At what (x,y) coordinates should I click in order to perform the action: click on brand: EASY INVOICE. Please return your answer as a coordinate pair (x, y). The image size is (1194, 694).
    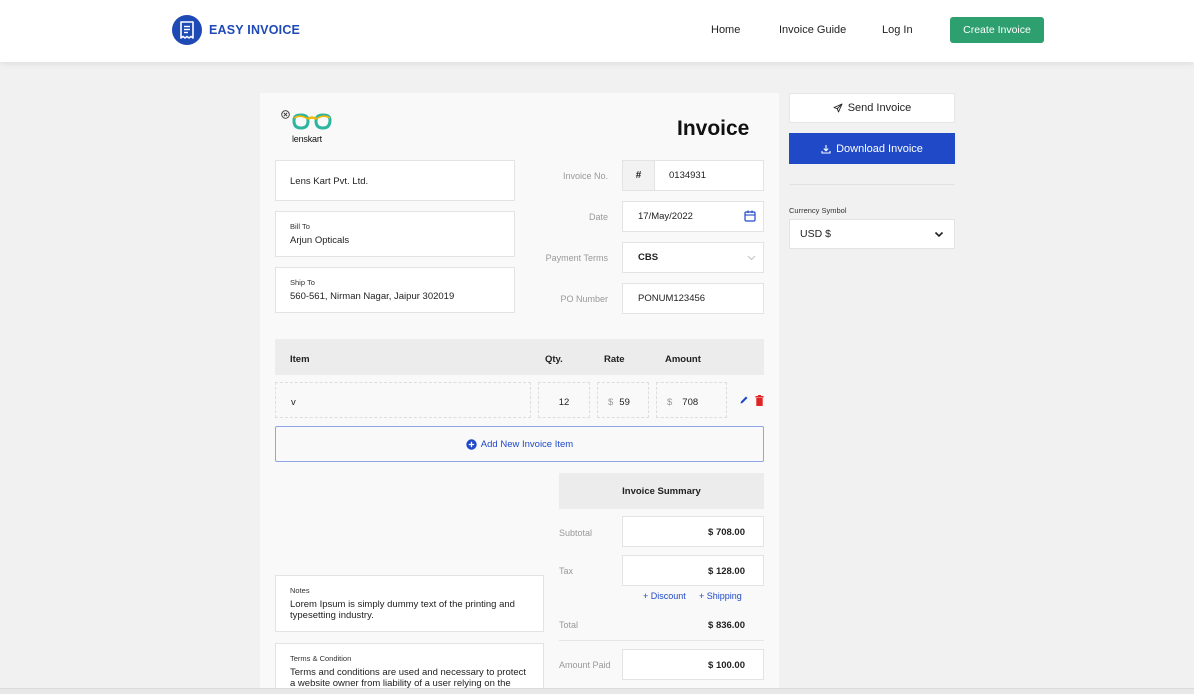
    Looking at the image, I should click on (236, 30).